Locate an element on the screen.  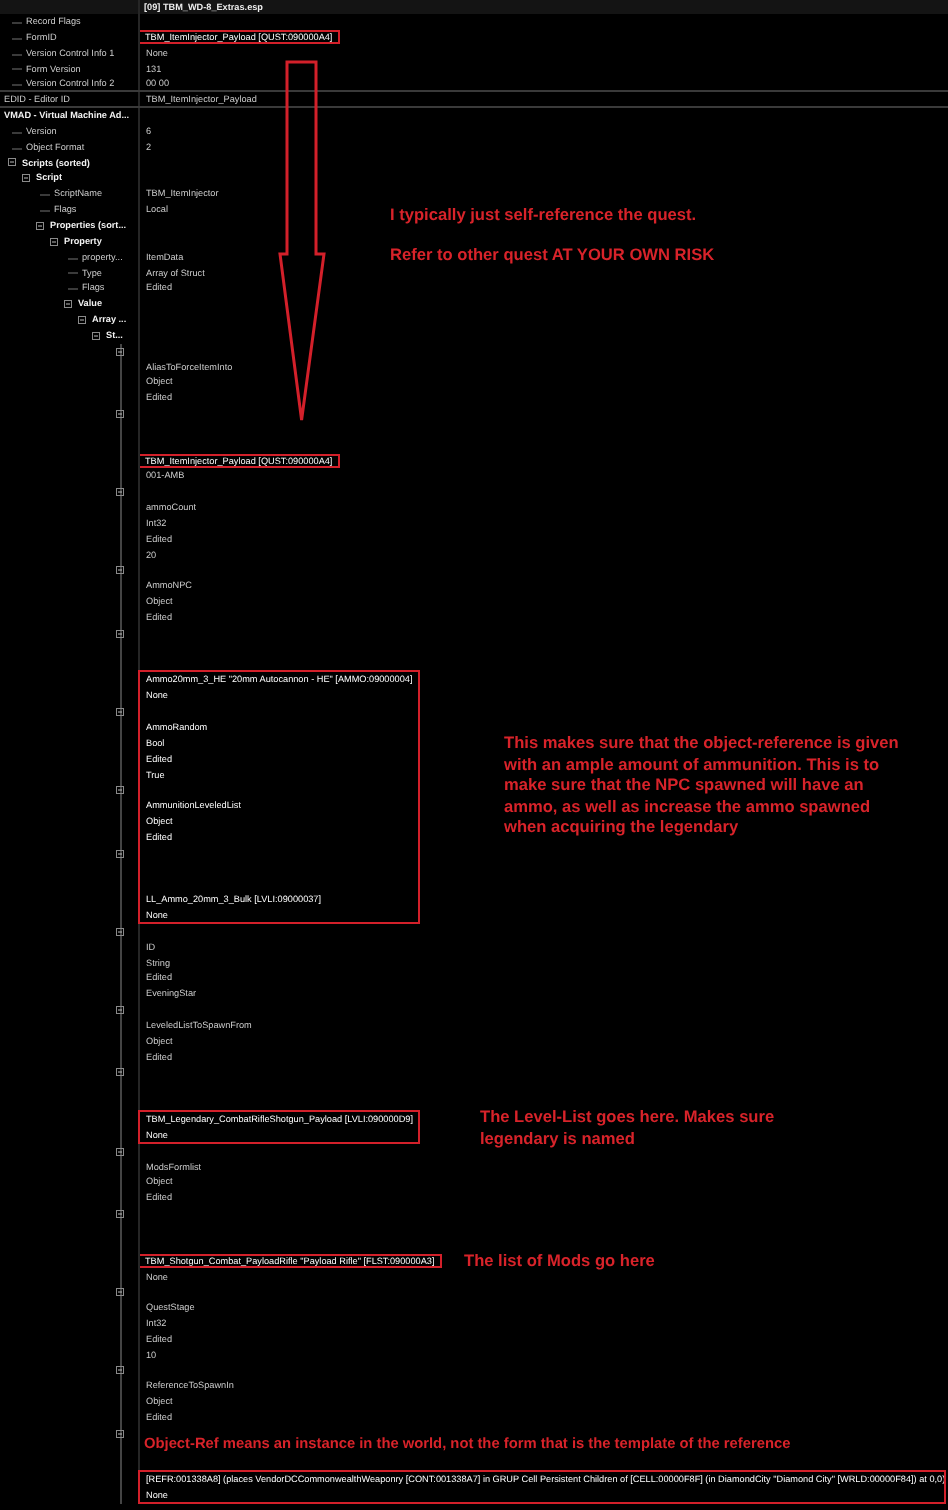
annotation-note: I typically just self-reference the quest. is located at coordinates (544, 215).